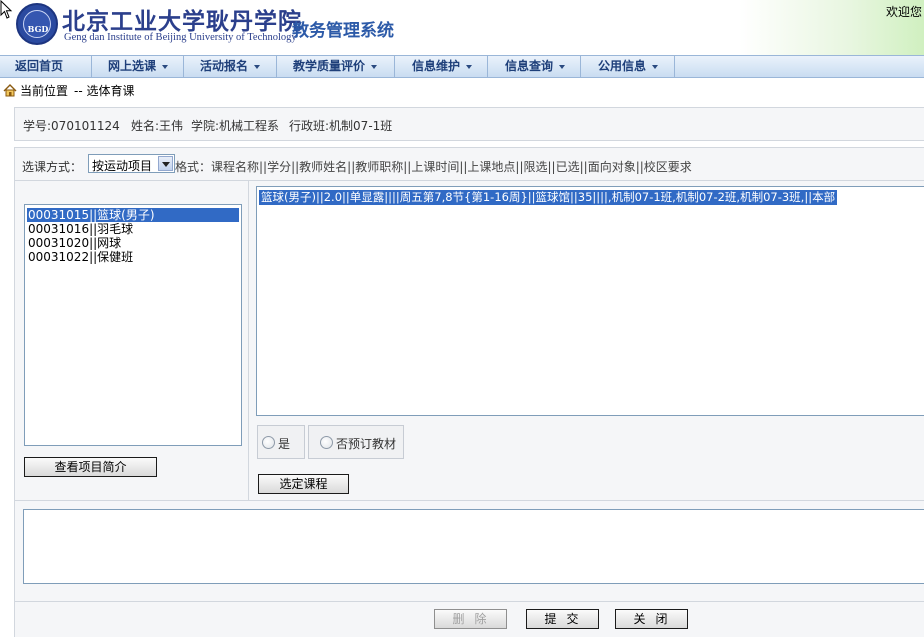 The height and width of the screenshot is (637, 924). I want to click on nav-home: 返回首页, so click(46, 66).